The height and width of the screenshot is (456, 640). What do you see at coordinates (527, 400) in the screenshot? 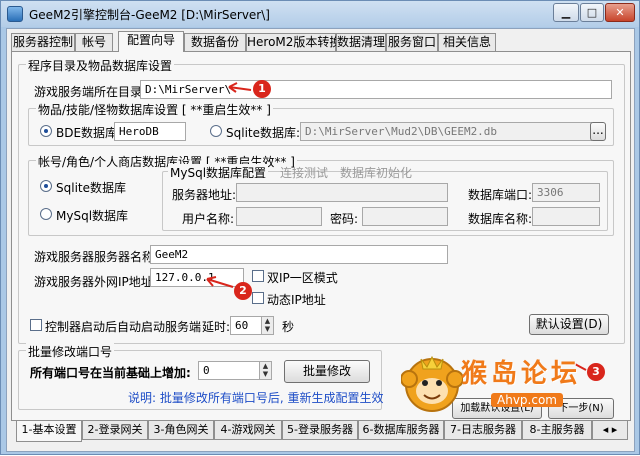
I see `watermark-sub: Ahvp.com` at bounding box center [527, 400].